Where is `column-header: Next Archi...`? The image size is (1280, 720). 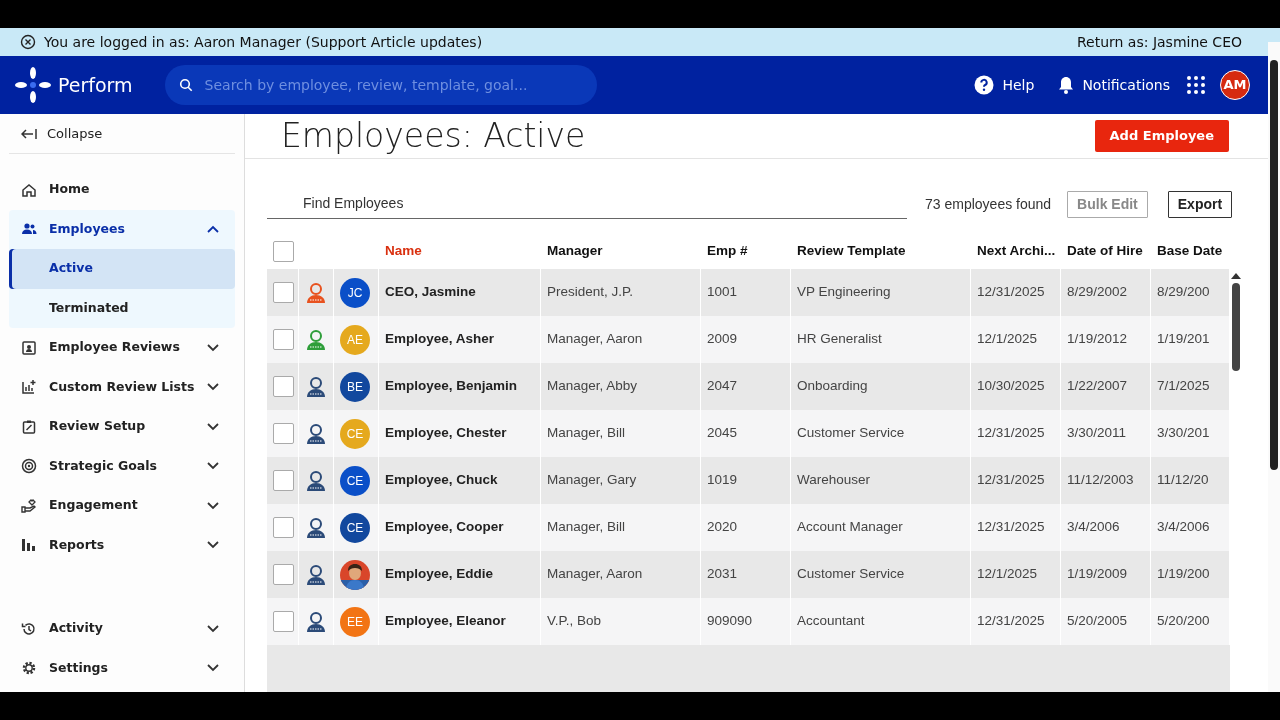
column-header: Next Archi... is located at coordinates (1016, 251).